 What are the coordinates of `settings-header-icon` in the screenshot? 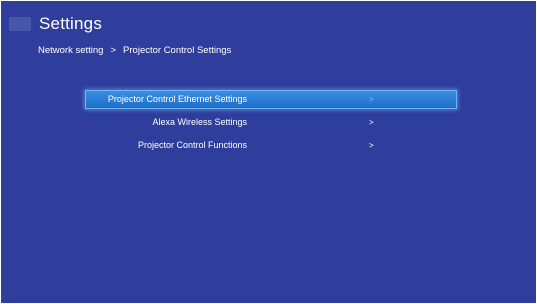 It's located at (20, 24).